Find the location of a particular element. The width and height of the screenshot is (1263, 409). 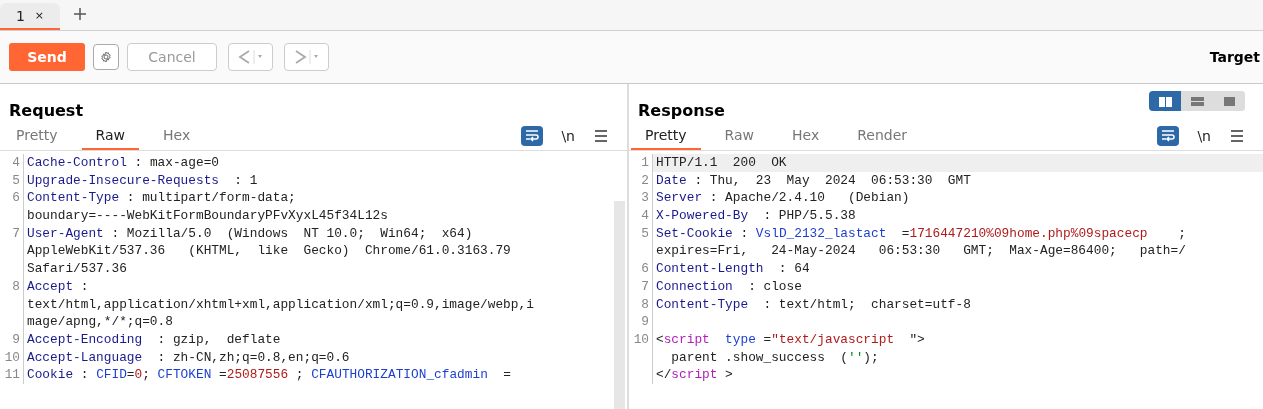

split-columns-icon is located at coordinates (1165, 101).